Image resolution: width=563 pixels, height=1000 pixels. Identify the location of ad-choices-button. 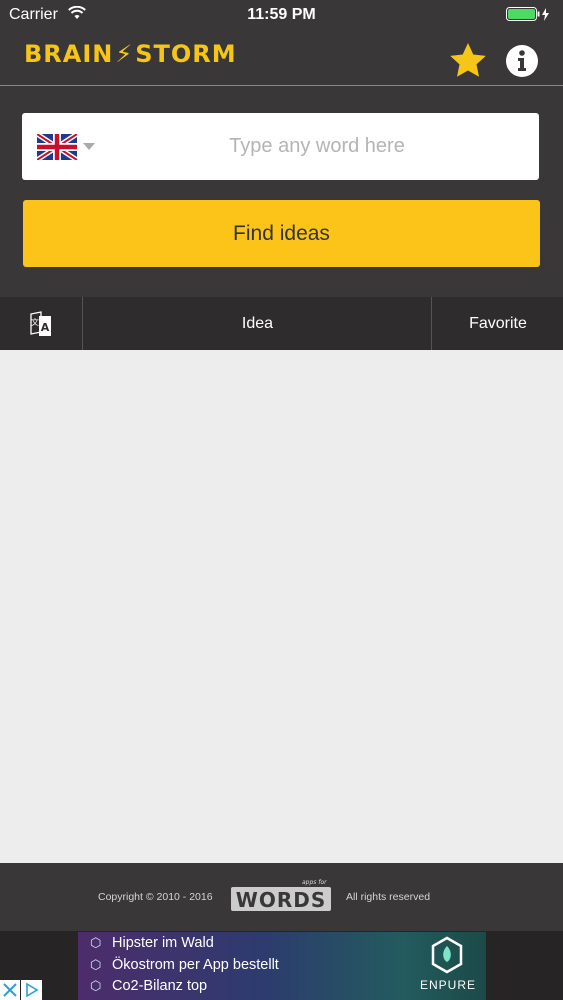
(31, 990).